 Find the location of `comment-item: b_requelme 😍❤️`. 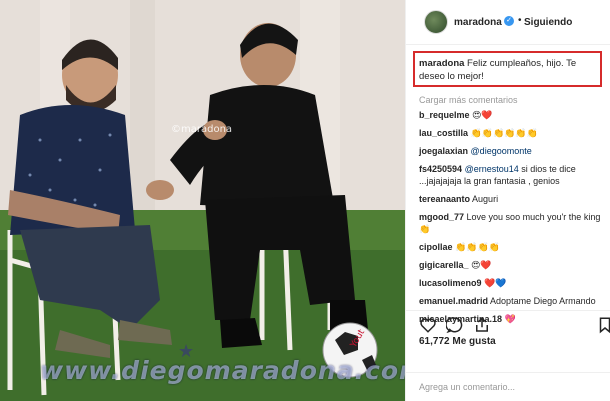

comment-item: b_requelme 😍❤️ is located at coordinates (513, 115).